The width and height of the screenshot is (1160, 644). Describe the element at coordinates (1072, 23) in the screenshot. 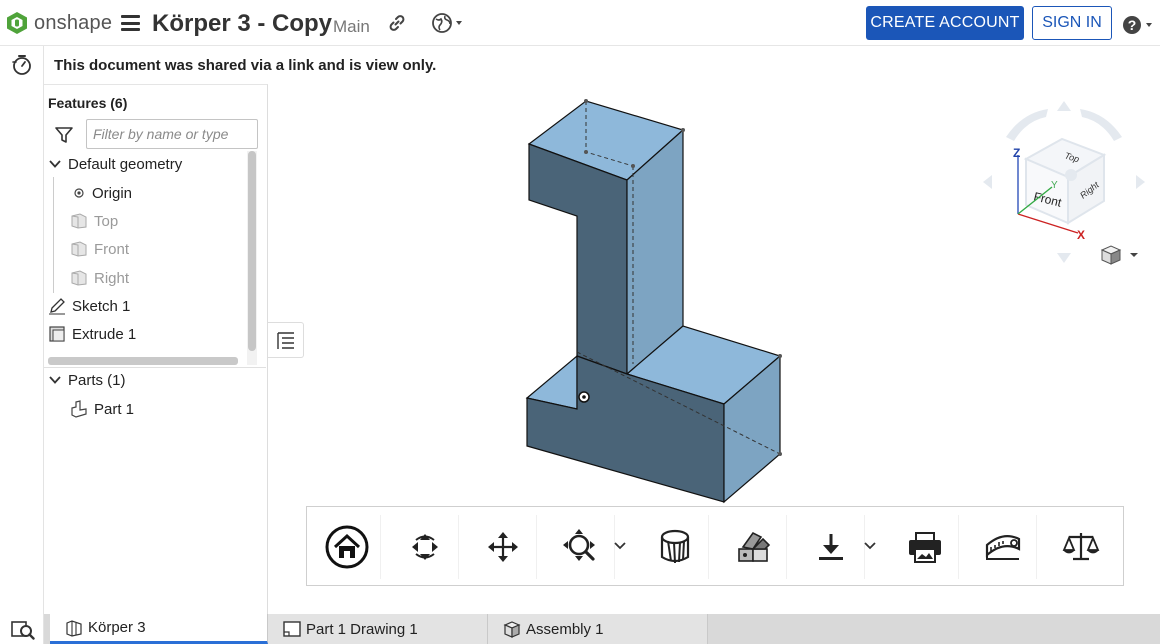

I see `sign-in-button: SIGN IN` at that location.